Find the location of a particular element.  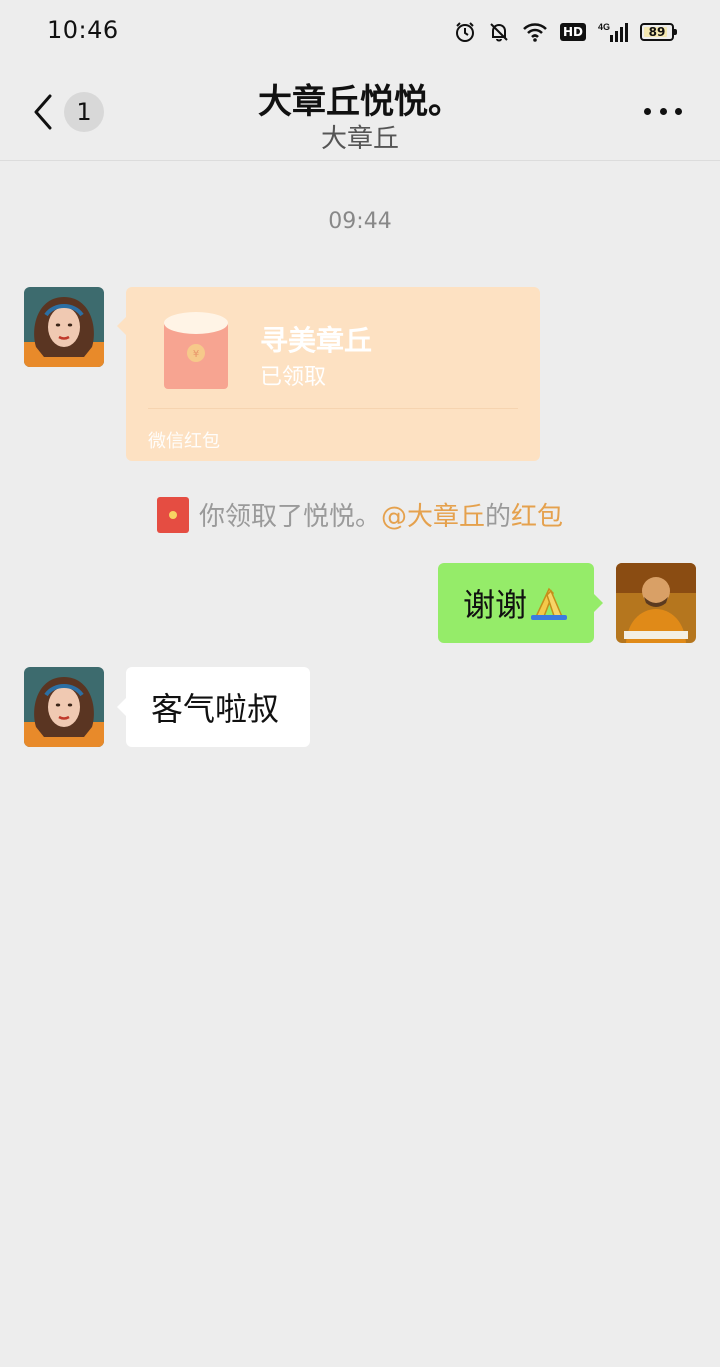

alarm-icon is located at coordinates (464, 32).